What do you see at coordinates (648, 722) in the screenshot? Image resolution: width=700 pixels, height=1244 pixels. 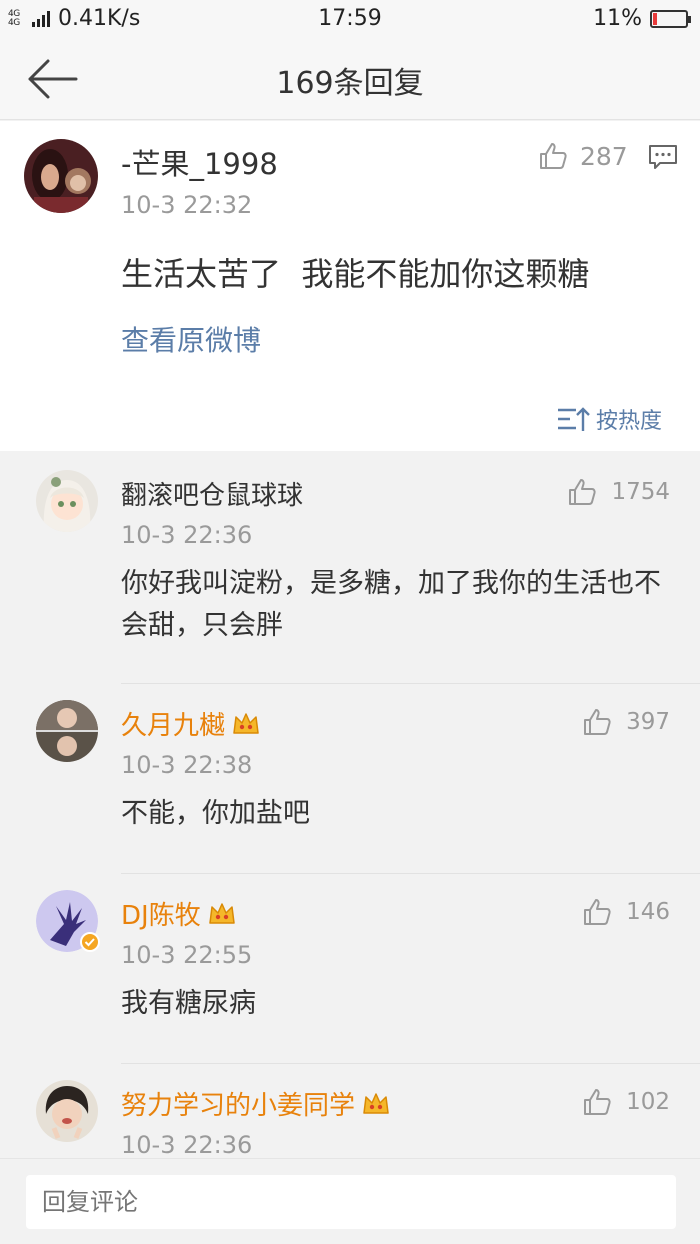 I see `like-count: 397` at bounding box center [648, 722].